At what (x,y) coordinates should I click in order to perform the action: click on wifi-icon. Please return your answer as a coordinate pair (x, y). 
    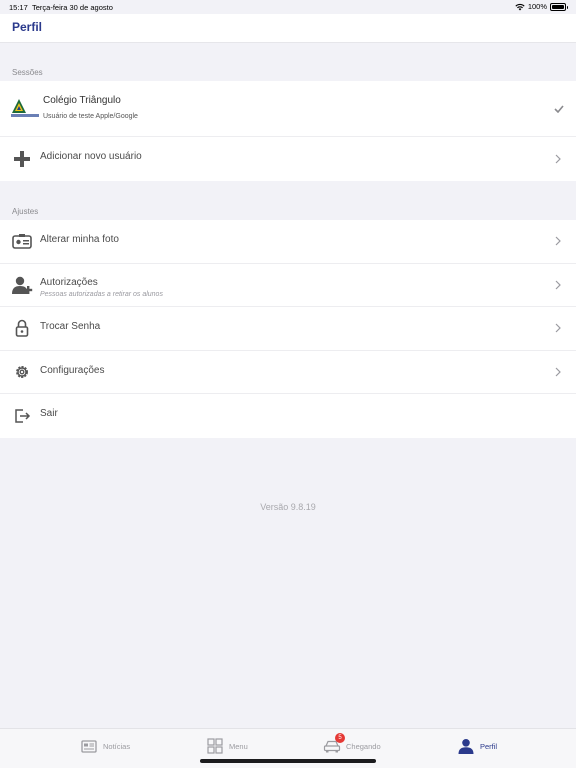
    Looking at the image, I should click on (520, 6).